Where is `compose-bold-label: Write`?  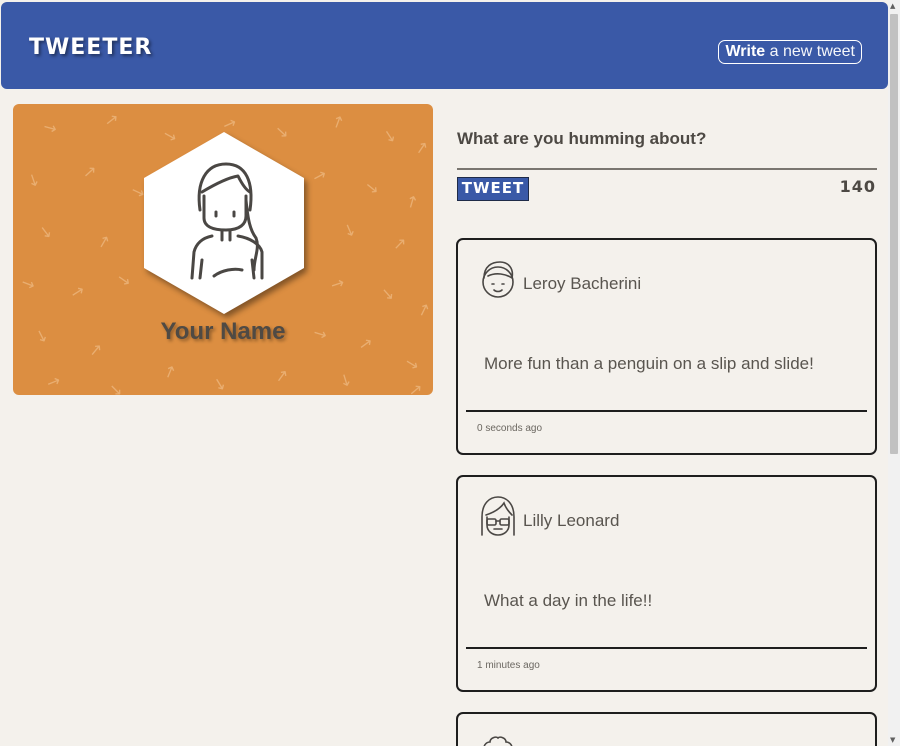 compose-bold-label: Write is located at coordinates (745, 51).